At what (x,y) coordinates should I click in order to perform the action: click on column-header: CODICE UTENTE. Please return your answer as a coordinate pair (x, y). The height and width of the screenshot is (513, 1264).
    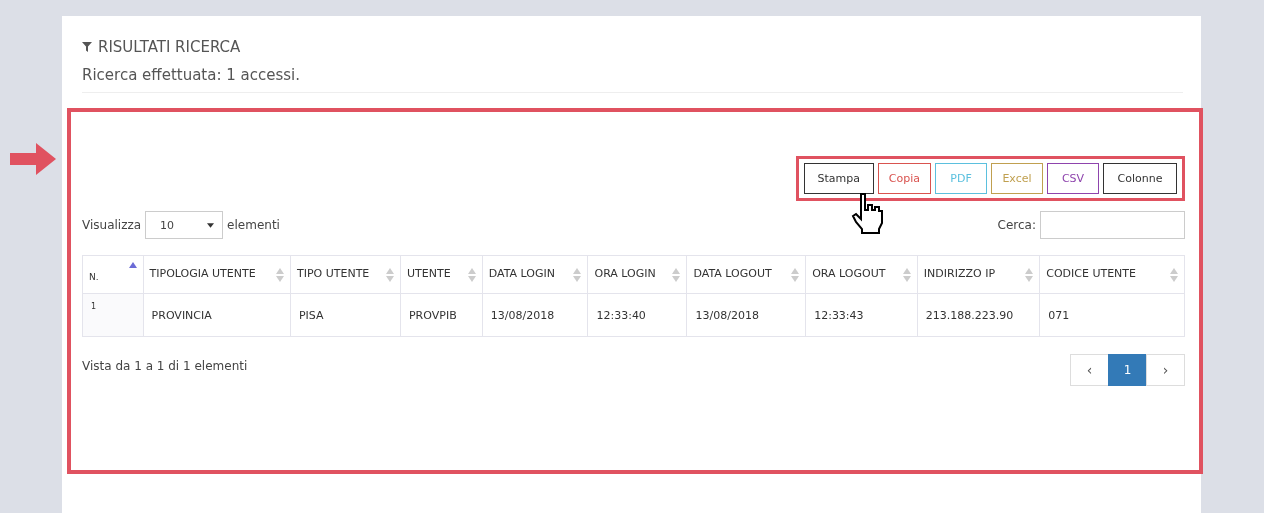
    Looking at the image, I should click on (1112, 274).